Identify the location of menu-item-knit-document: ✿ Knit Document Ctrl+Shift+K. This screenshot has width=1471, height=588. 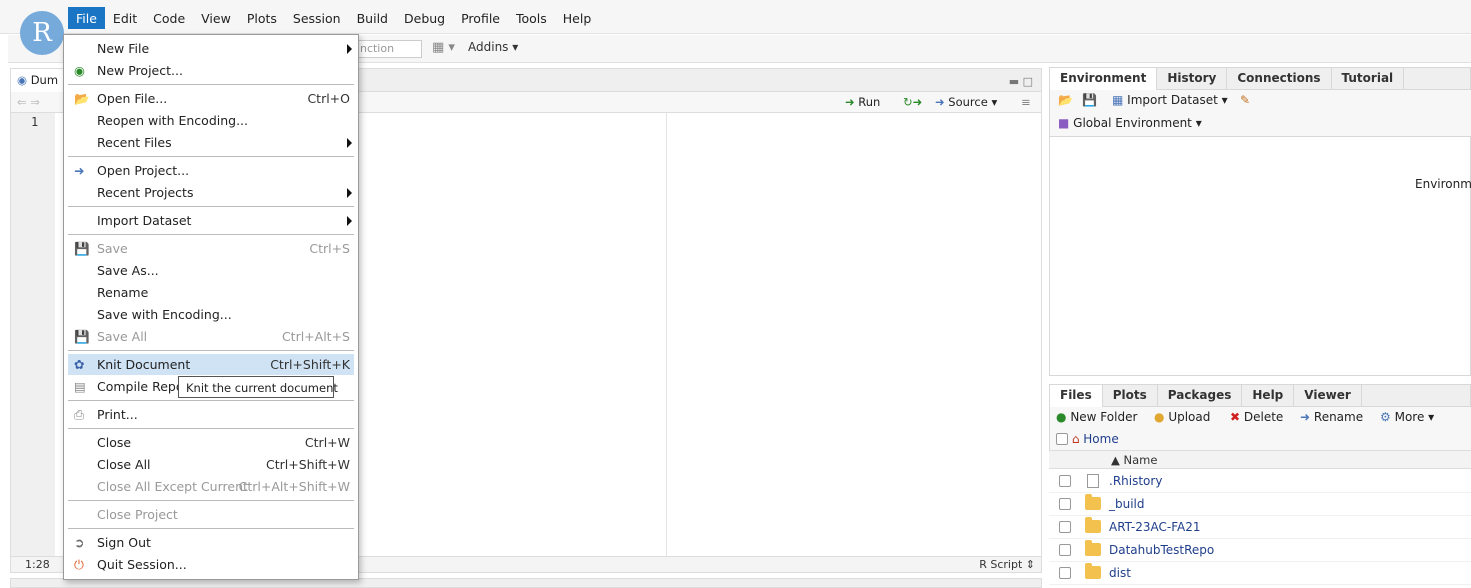
(211, 364).